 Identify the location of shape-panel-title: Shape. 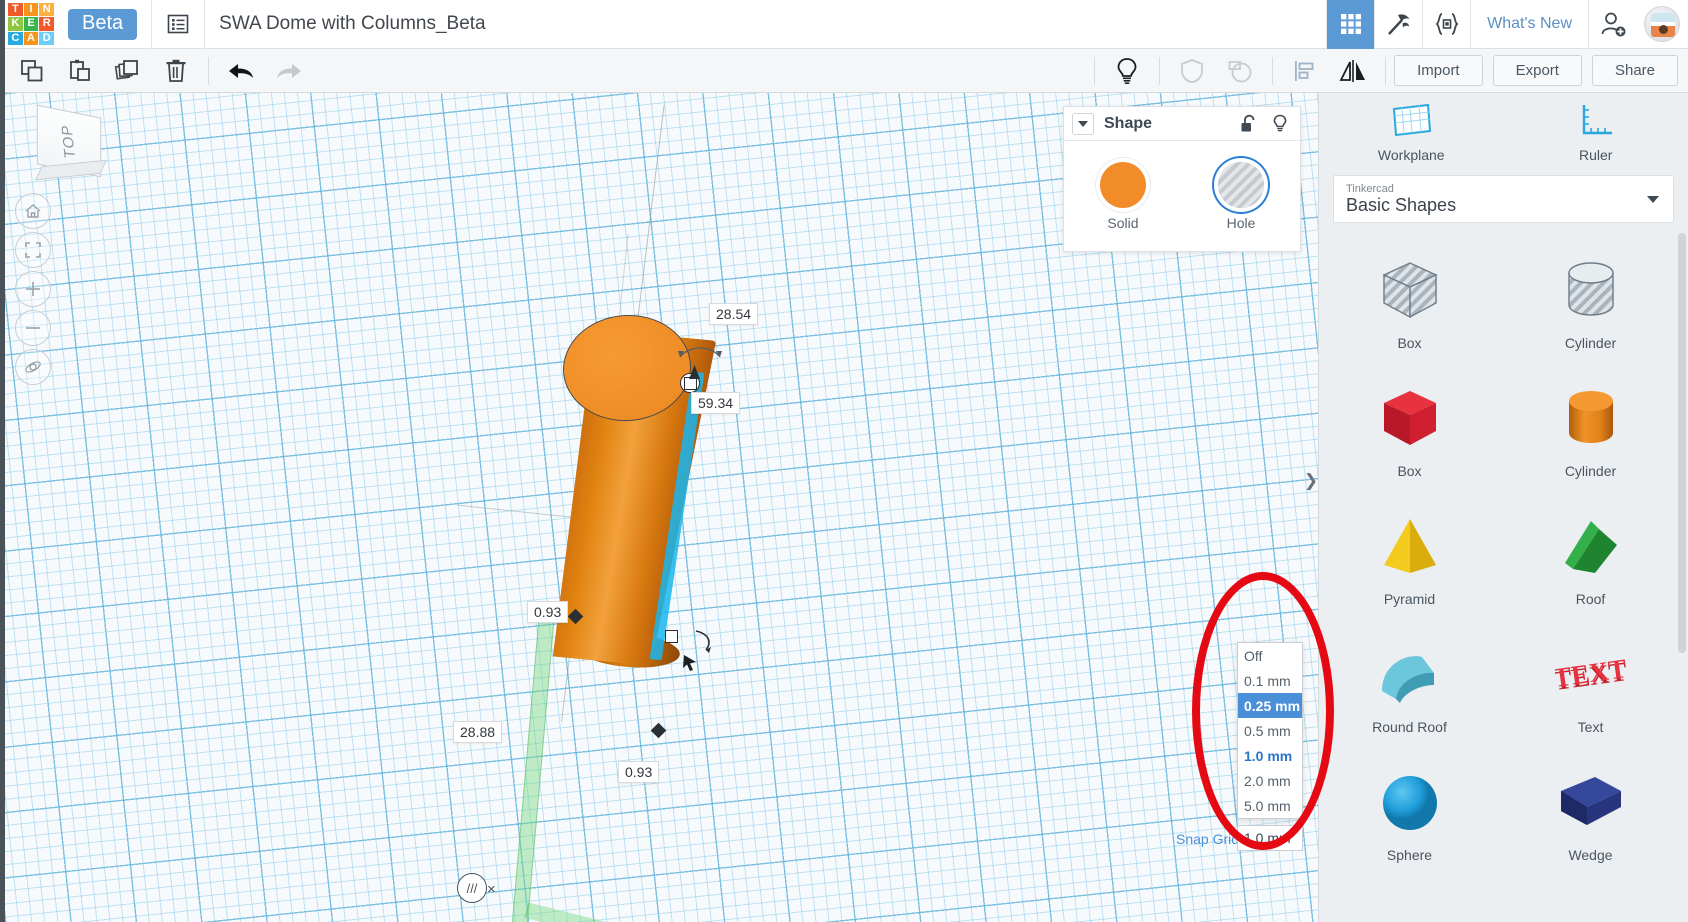
(1128, 123).